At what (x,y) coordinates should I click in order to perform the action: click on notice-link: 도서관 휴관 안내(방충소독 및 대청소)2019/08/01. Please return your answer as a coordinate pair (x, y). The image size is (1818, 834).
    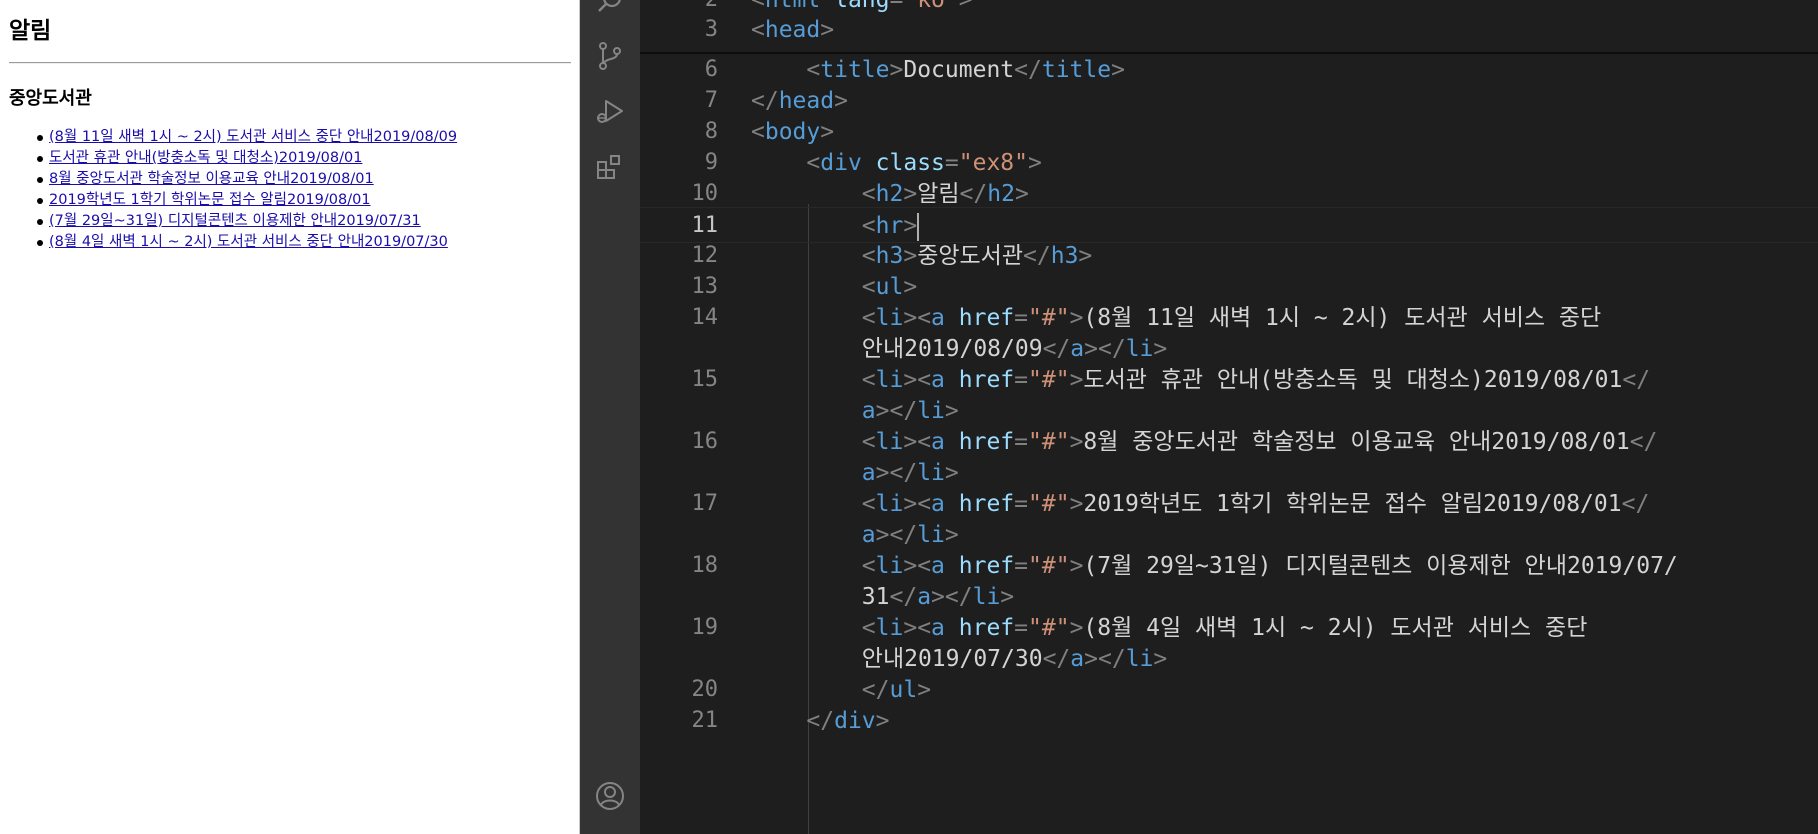
    Looking at the image, I should click on (205, 158).